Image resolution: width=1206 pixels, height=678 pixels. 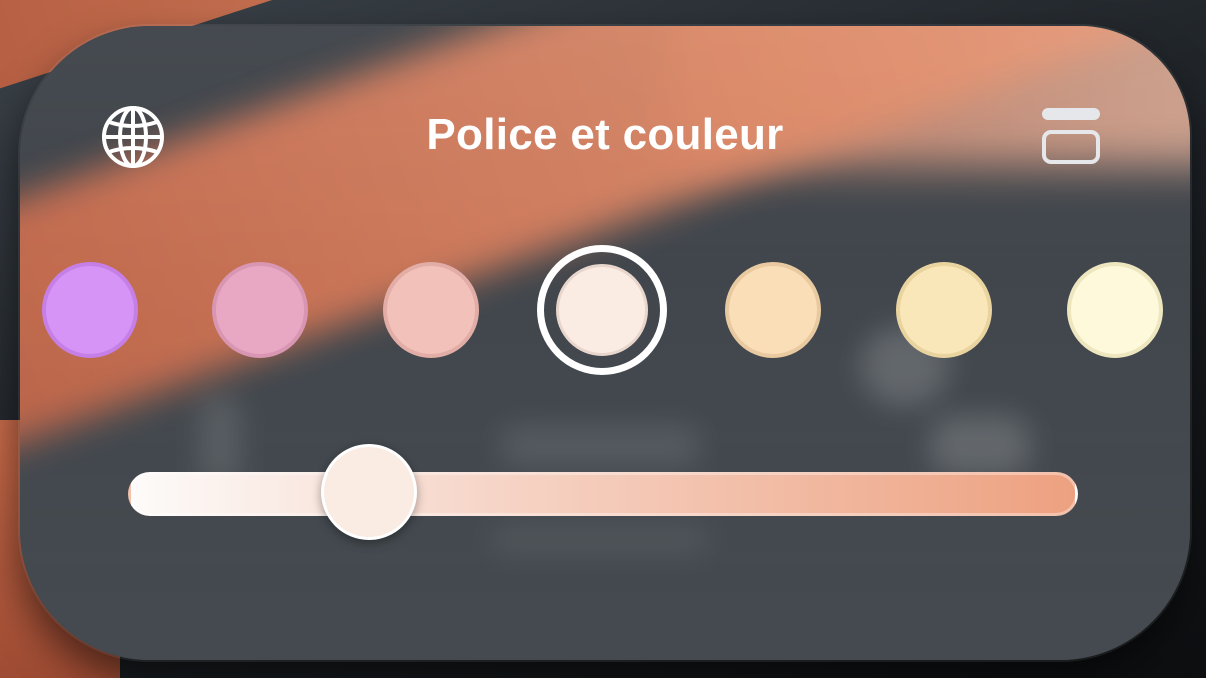 I want to click on swatch-blush, so click(x=602, y=310).